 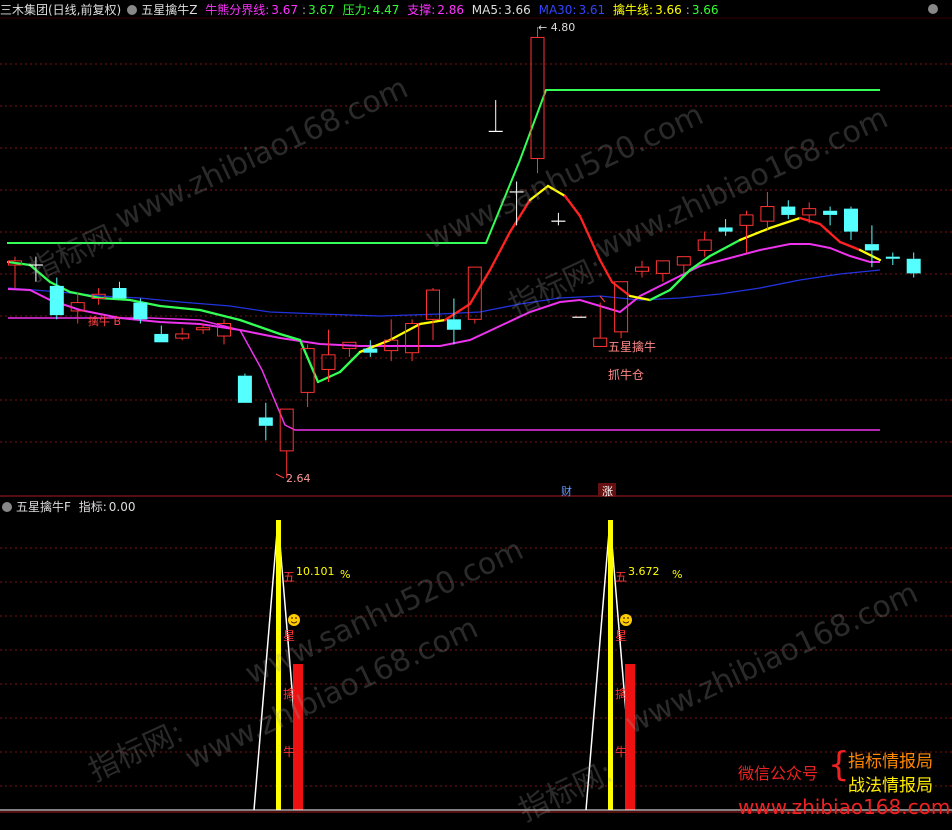 What do you see at coordinates (285, 10) in the screenshot?
I see `hdr-bull-bear-v1: 3.67` at bounding box center [285, 10].